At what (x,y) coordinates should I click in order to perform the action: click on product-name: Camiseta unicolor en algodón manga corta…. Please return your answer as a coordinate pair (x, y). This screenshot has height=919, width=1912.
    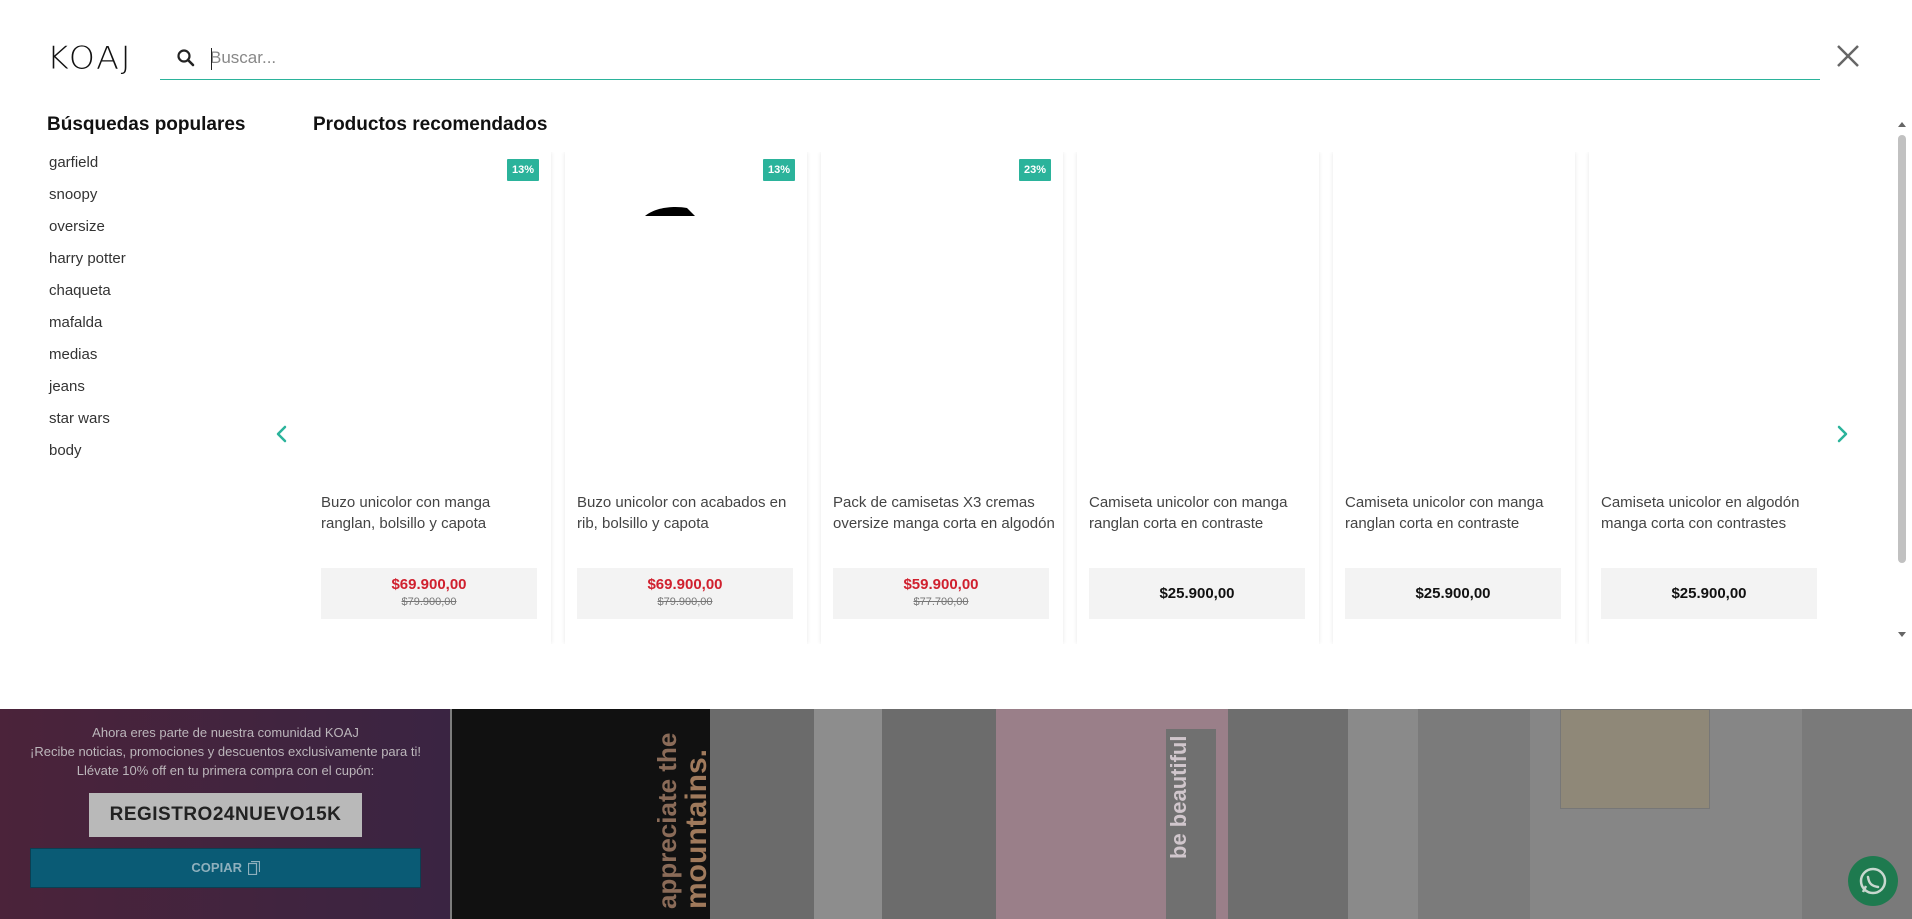
    Looking at the image, I should click on (1709, 513).